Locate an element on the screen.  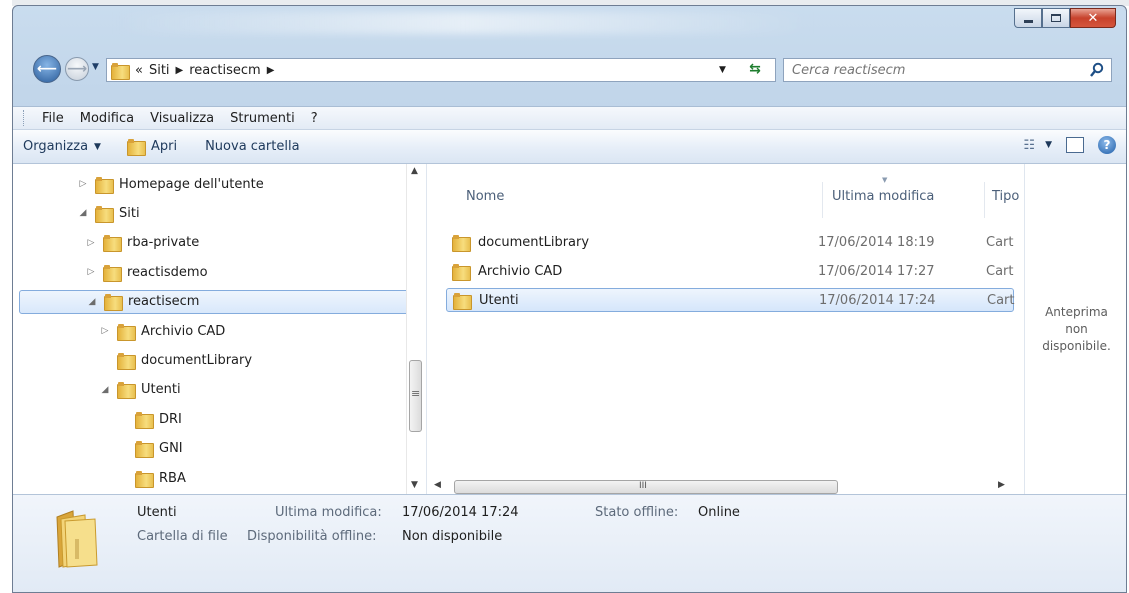
view-options-button: ☷ ▼ is located at coordinates (1037, 145).